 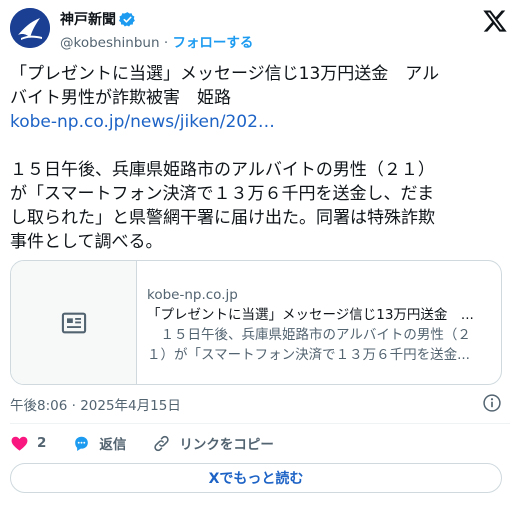 What do you see at coordinates (82, 443) in the screenshot?
I see `reply-icon` at bounding box center [82, 443].